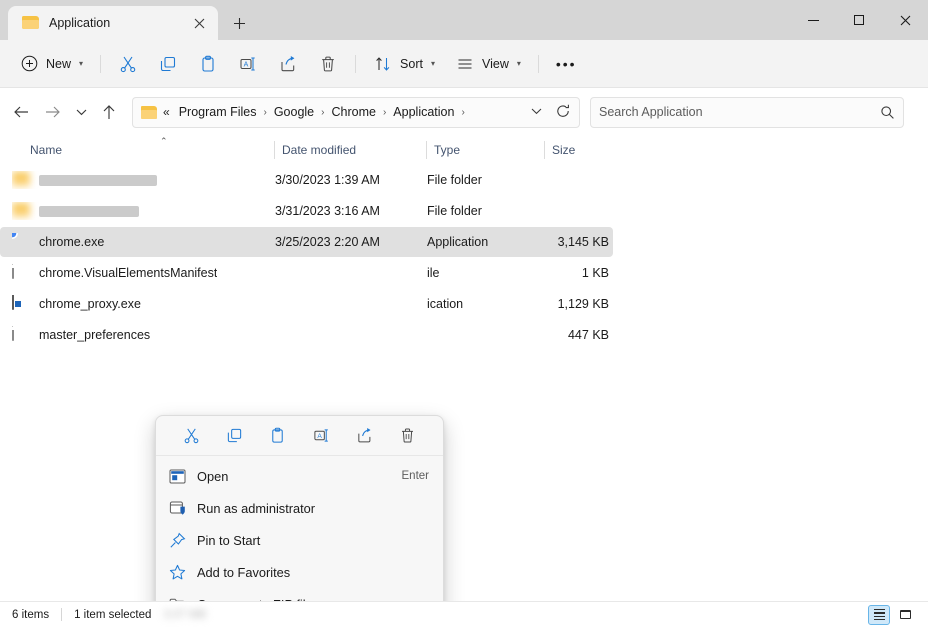 The height and width of the screenshot is (627, 928). I want to click on up-button, so click(109, 112).